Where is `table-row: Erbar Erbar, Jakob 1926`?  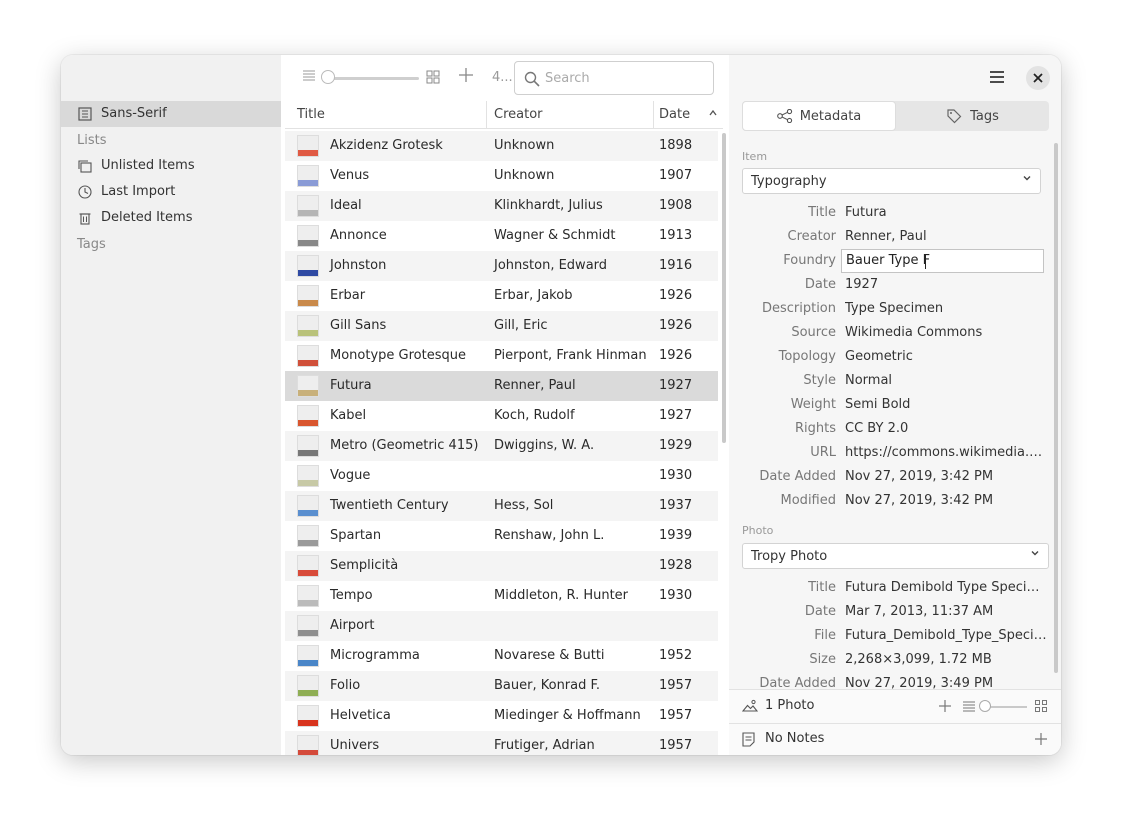 table-row: Erbar Erbar, Jakob 1926 is located at coordinates (501, 296).